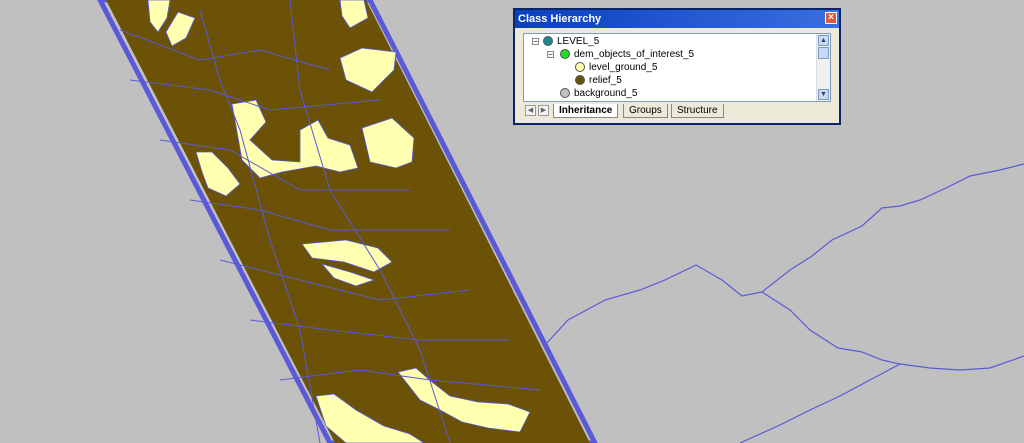 This screenshot has height=443, width=1024. I want to click on tab-bar: ◀ ▶ Inheritance Groups Structure, so click(677, 111).